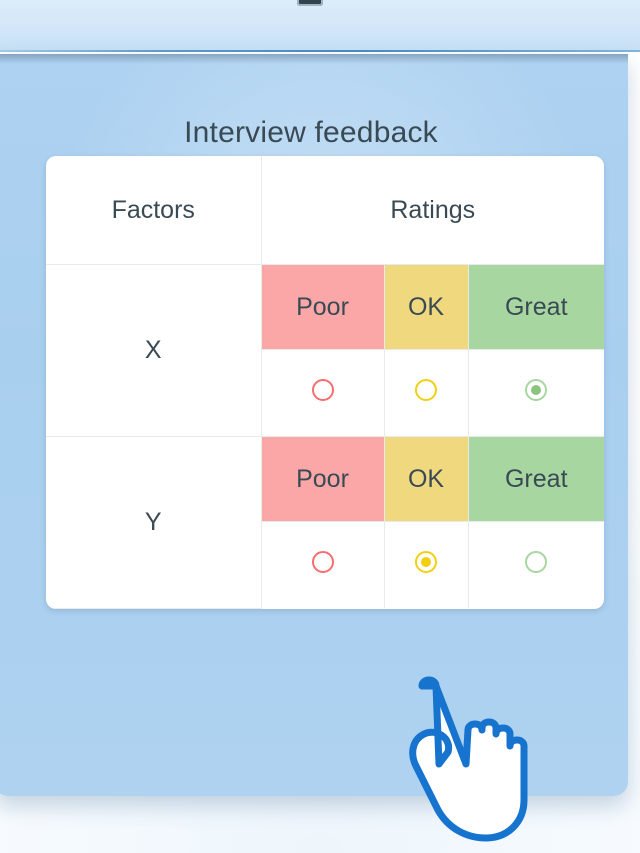 The width and height of the screenshot is (640, 853). Describe the element at coordinates (426, 479) in the screenshot. I see `rating-label-ok-y: OK` at that location.